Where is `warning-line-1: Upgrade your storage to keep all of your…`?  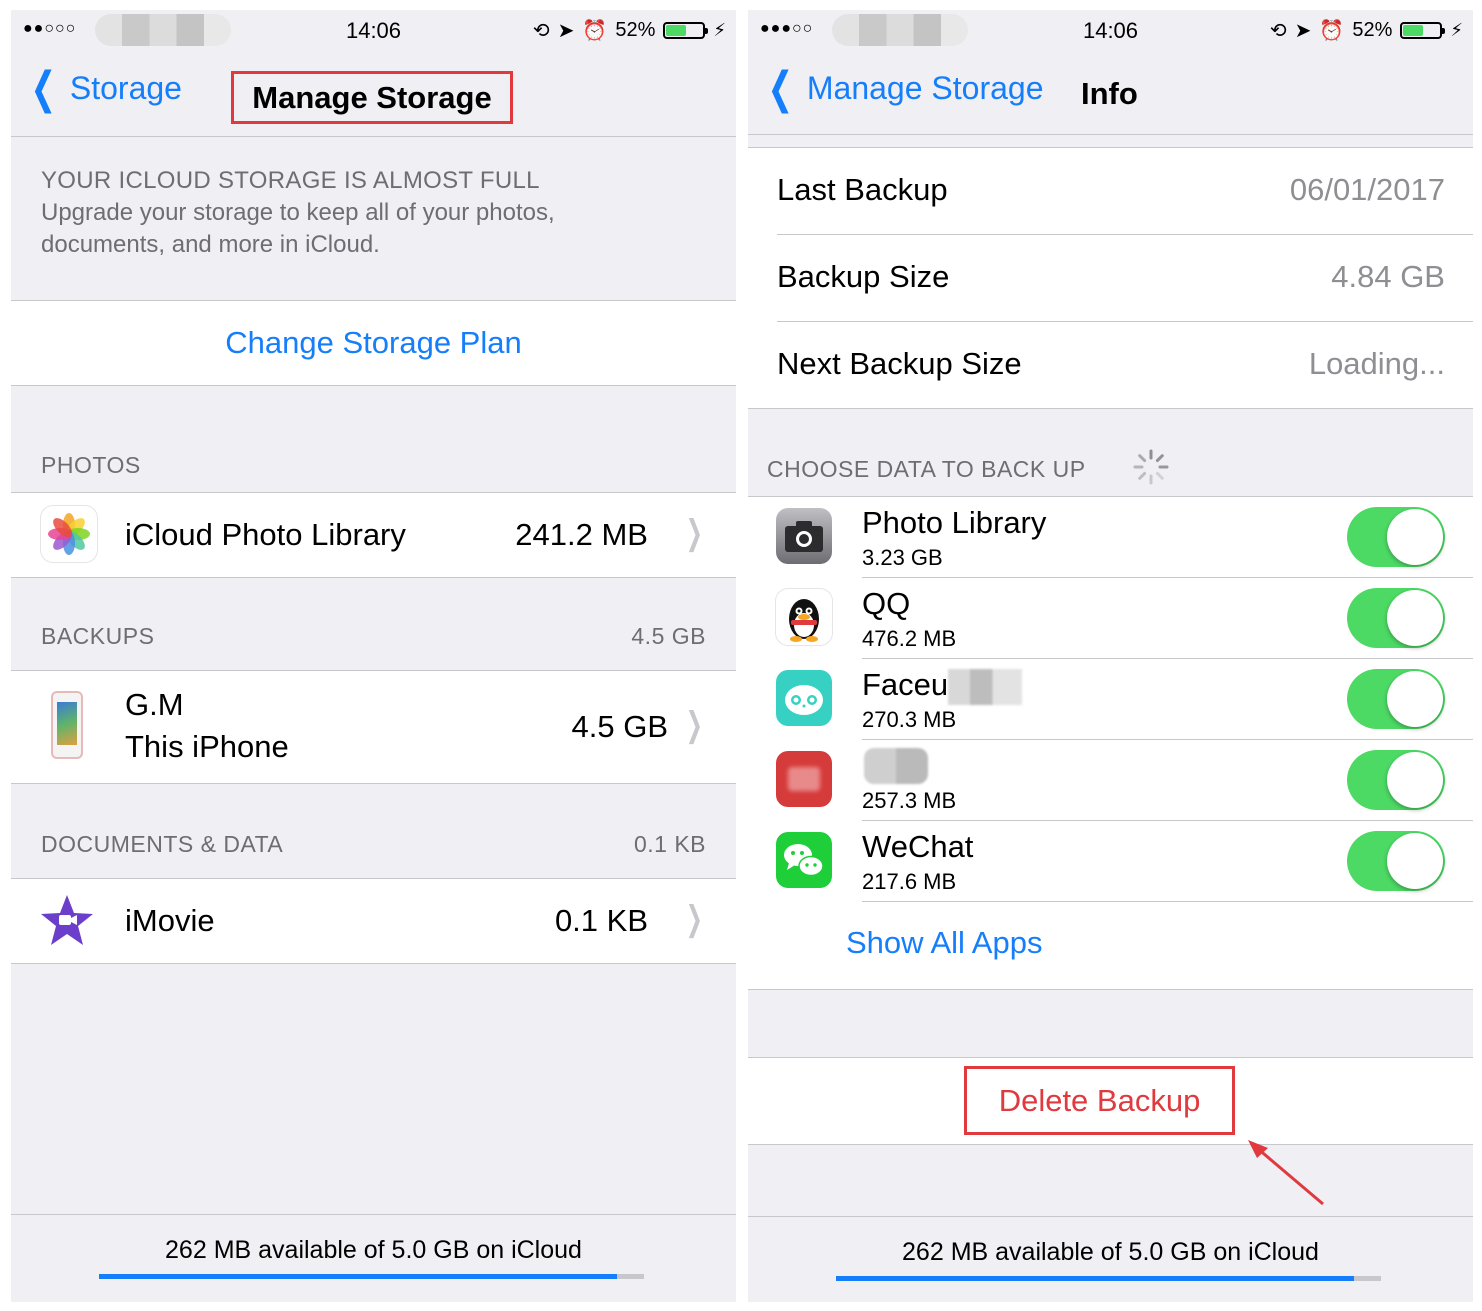
warning-line-1: Upgrade your storage to keep all of your… is located at coordinates (298, 212).